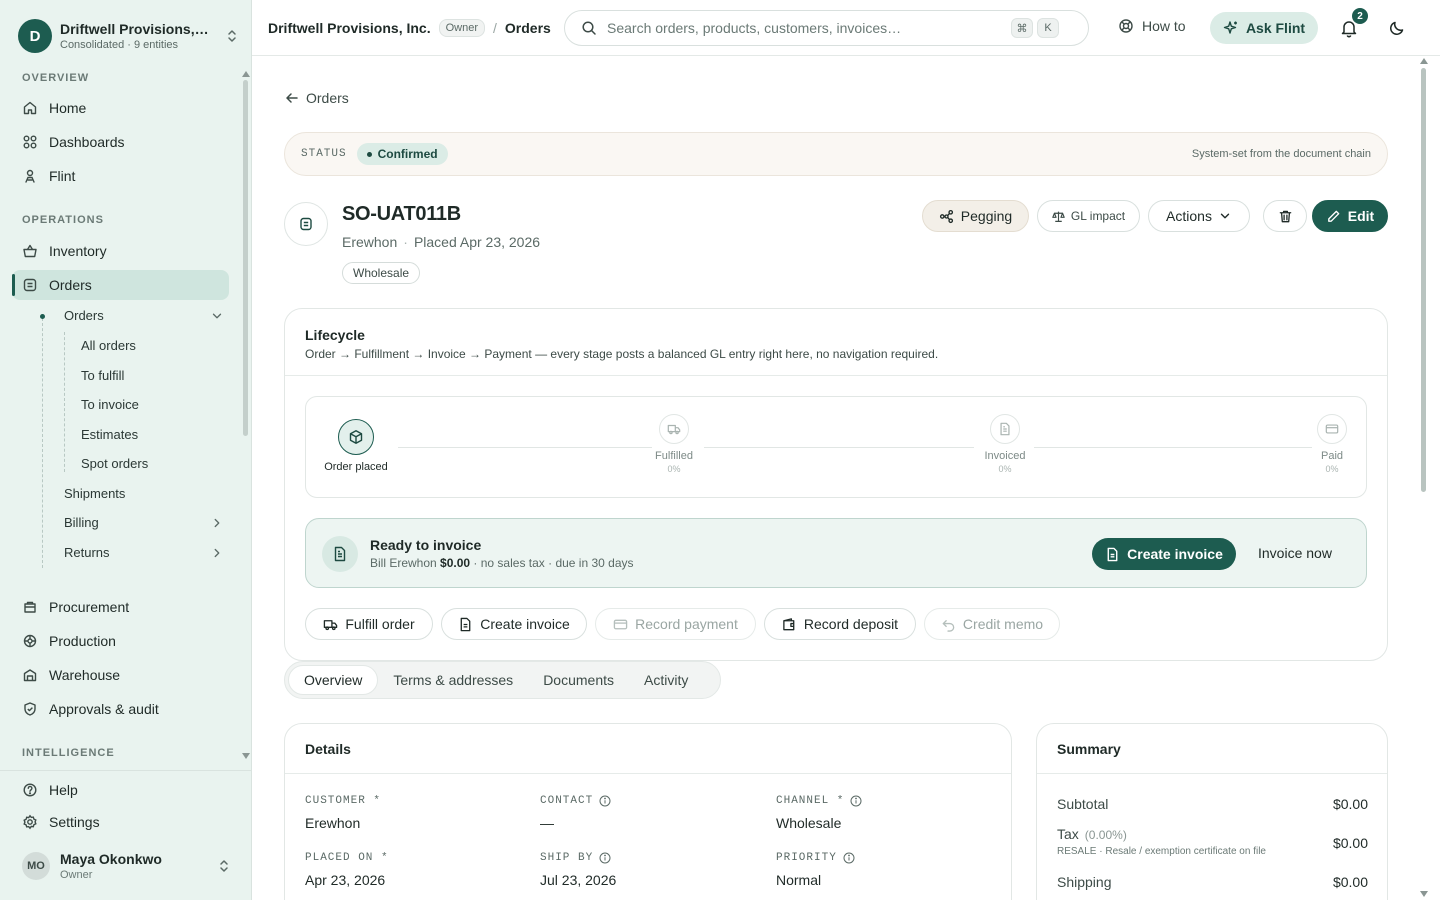 The width and height of the screenshot is (1440, 900). I want to click on sidebar-subitem-billing: Billing, so click(144, 522).